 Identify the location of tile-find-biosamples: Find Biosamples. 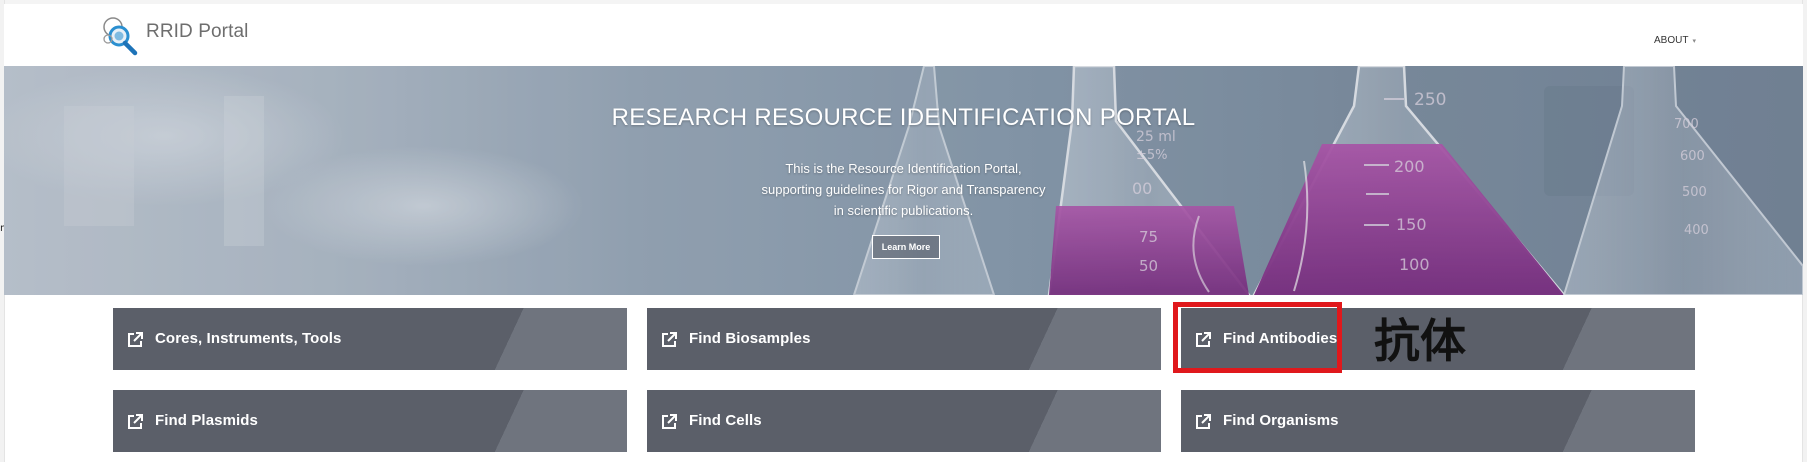
(904, 339).